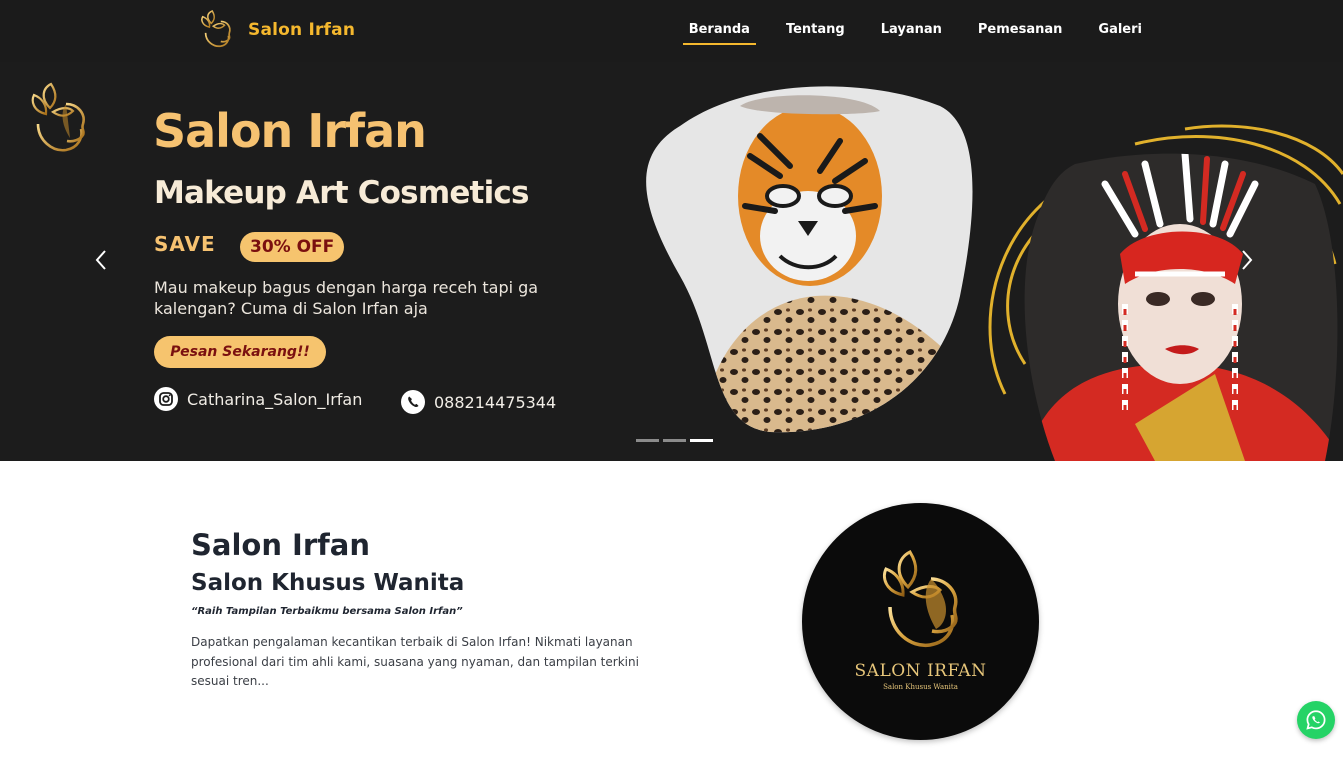 This screenshot has height=768, width=1343. What do you see at coordinates (292, 247) in the screenshot?
I see `discount-badge: 30% OFF` at bounding box center [292, 247].